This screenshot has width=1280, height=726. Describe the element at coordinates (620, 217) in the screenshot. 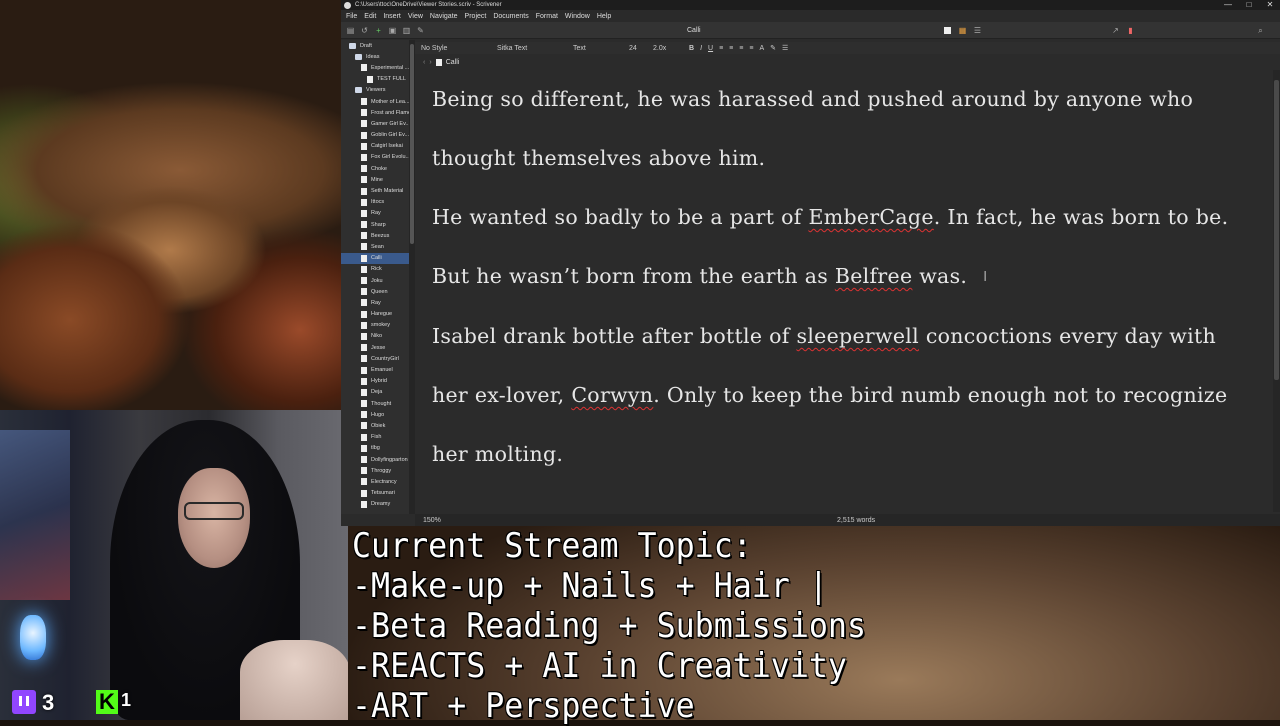

I see `text-run: He wanted so badly to be a part of` at that location.